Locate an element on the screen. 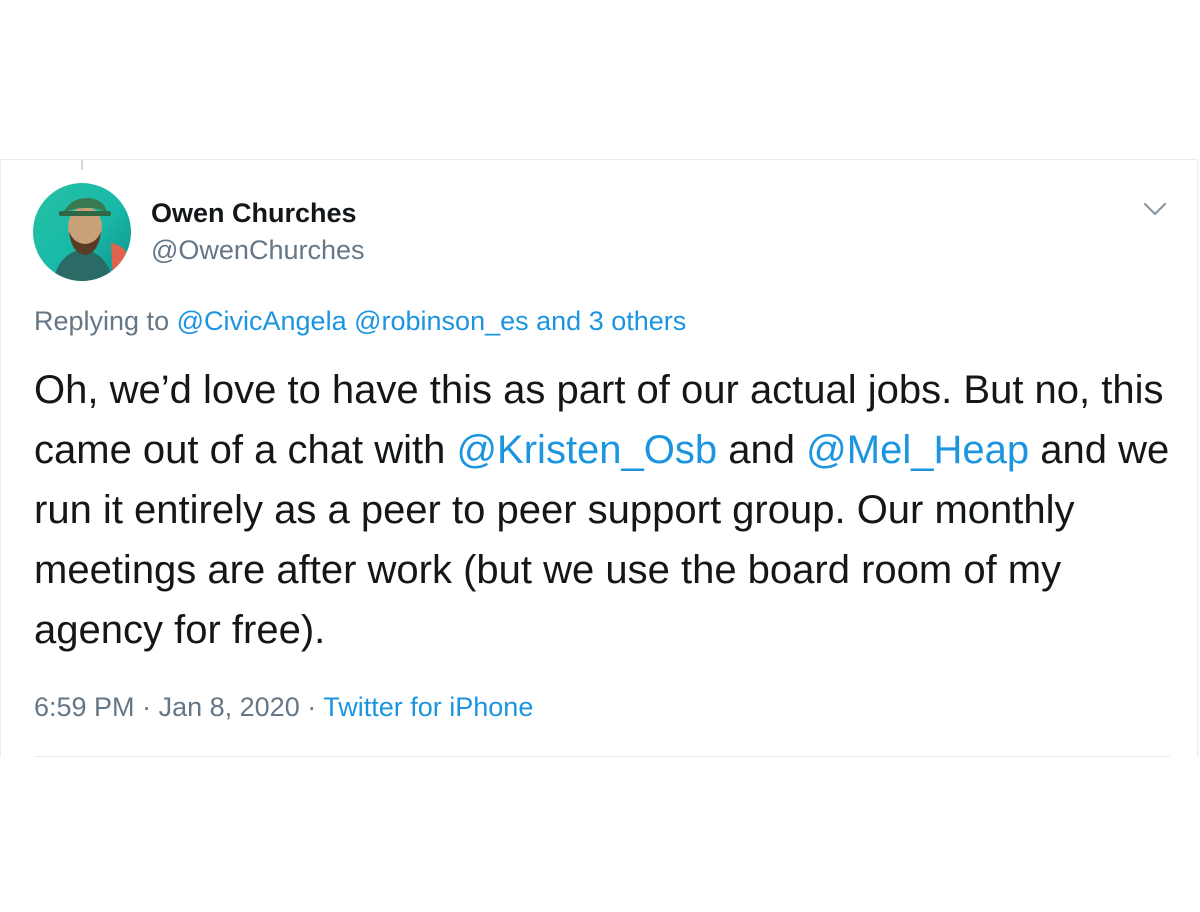 The image size is (1200, 912). author-handle: @OwenChurches is located at coordinates (258, 250).